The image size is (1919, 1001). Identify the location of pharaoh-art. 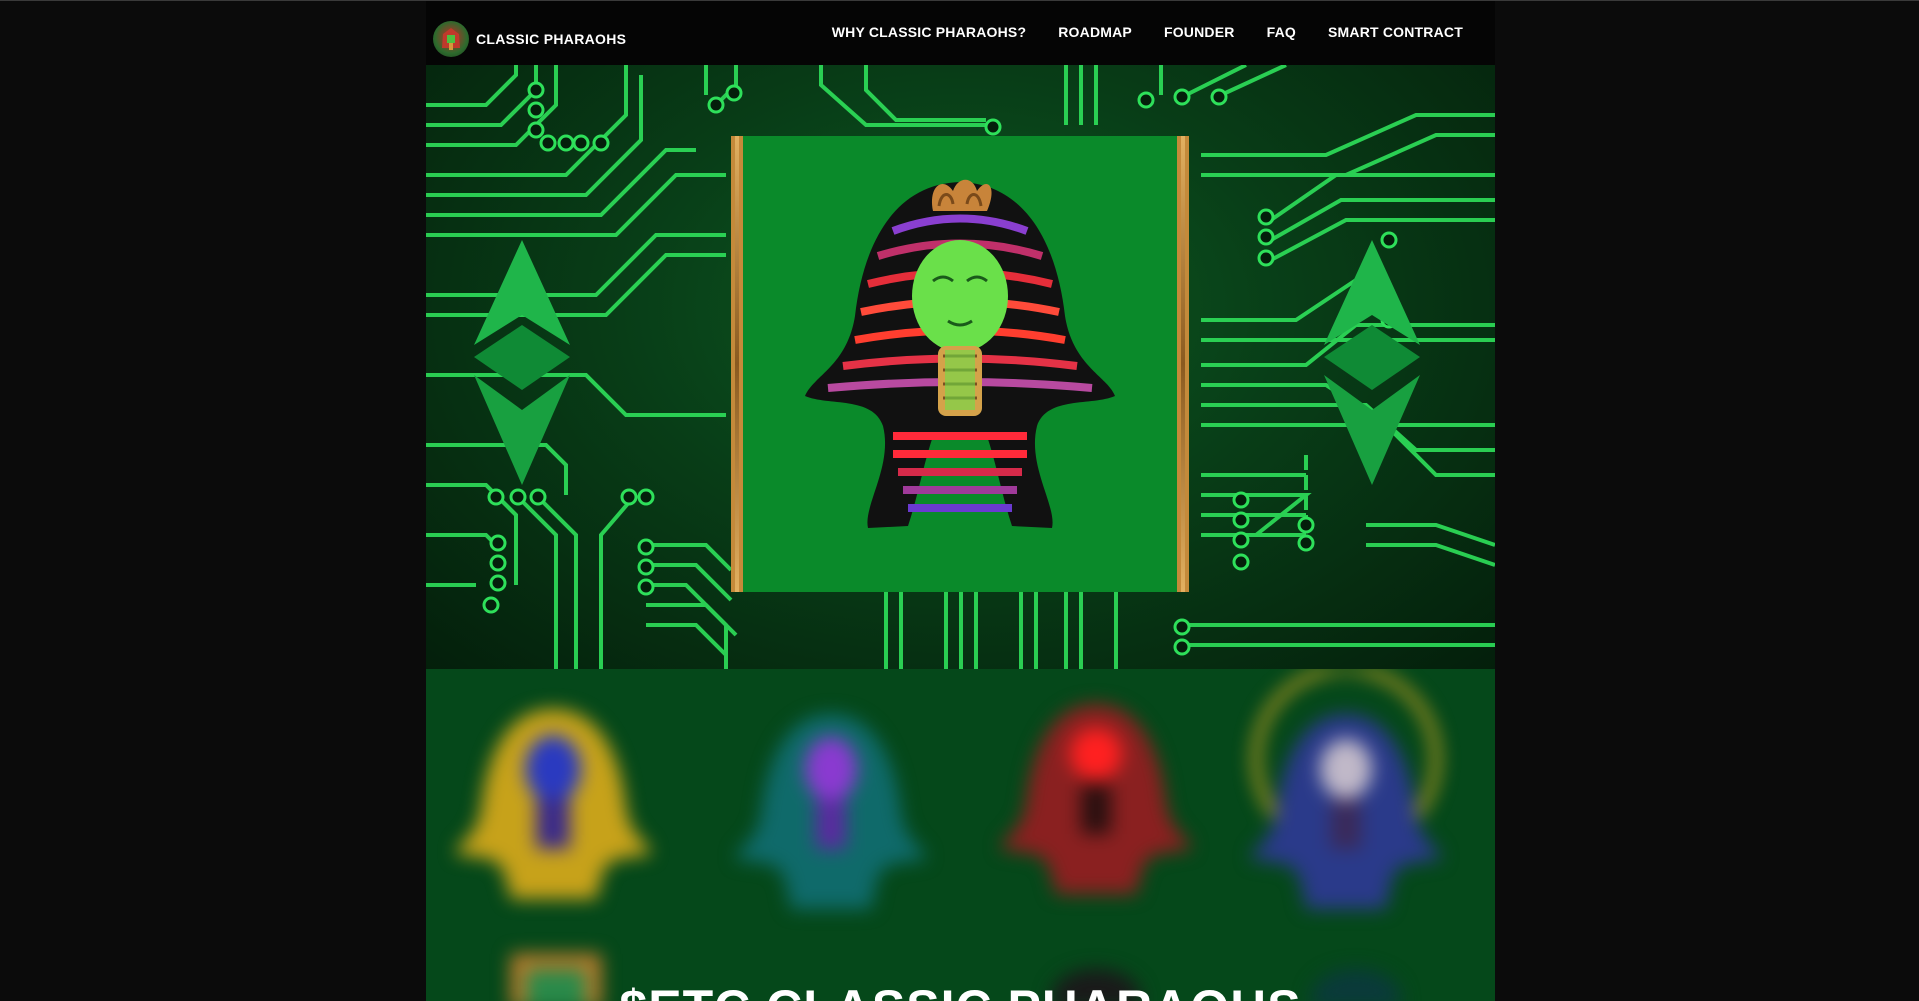
(960, 353).